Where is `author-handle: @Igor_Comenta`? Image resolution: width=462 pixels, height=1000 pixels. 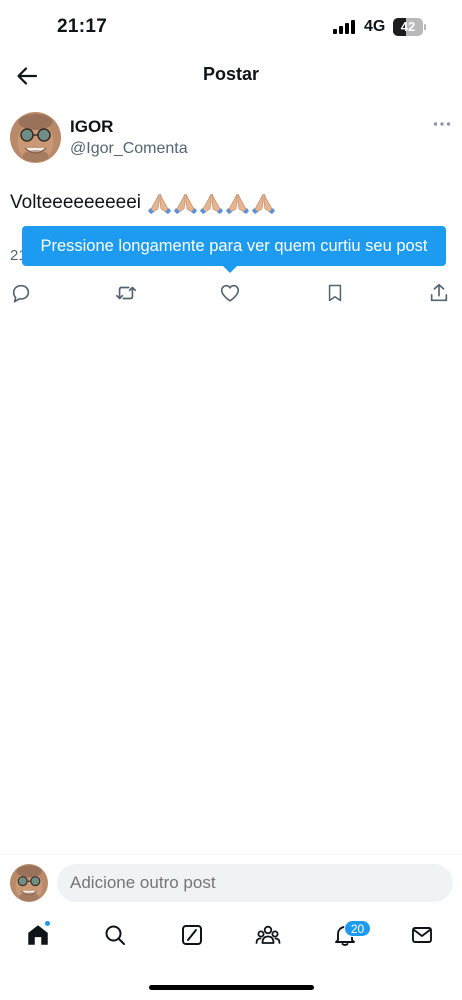 author-handle: @Igor_Comenta is located at coordinates (129, 149).